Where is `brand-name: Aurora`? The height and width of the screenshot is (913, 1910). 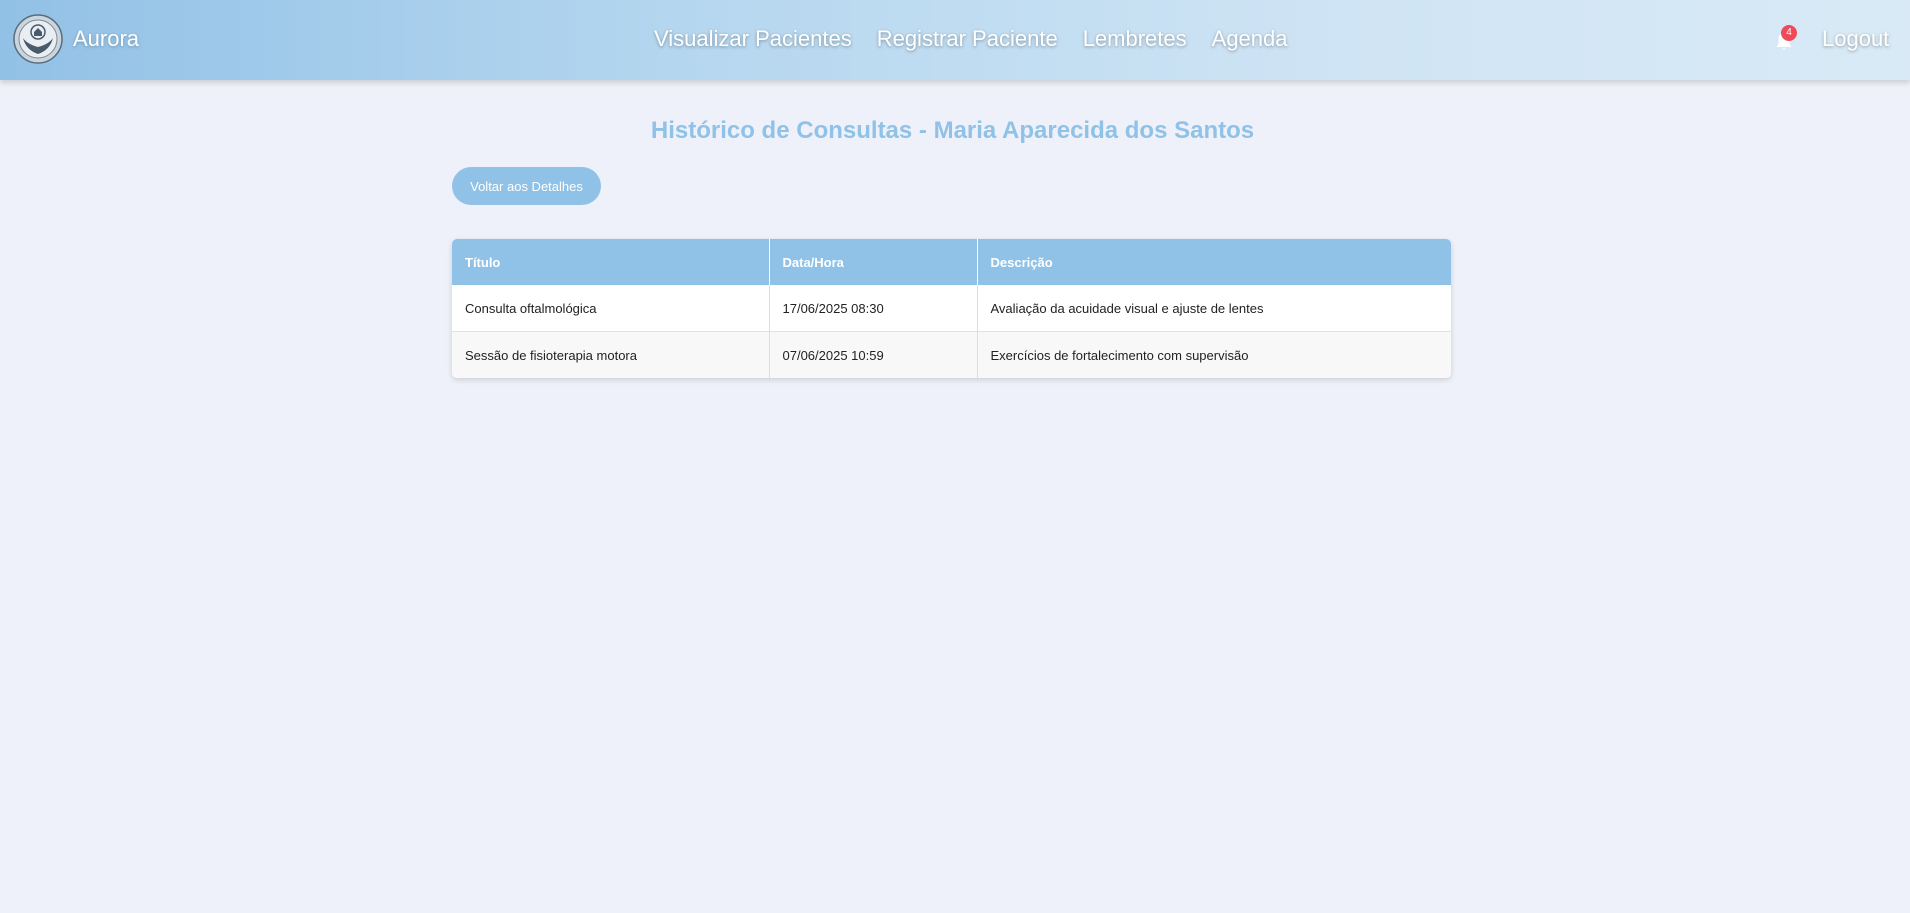 brand-name: Aurora is located at coordinates (106, 38).